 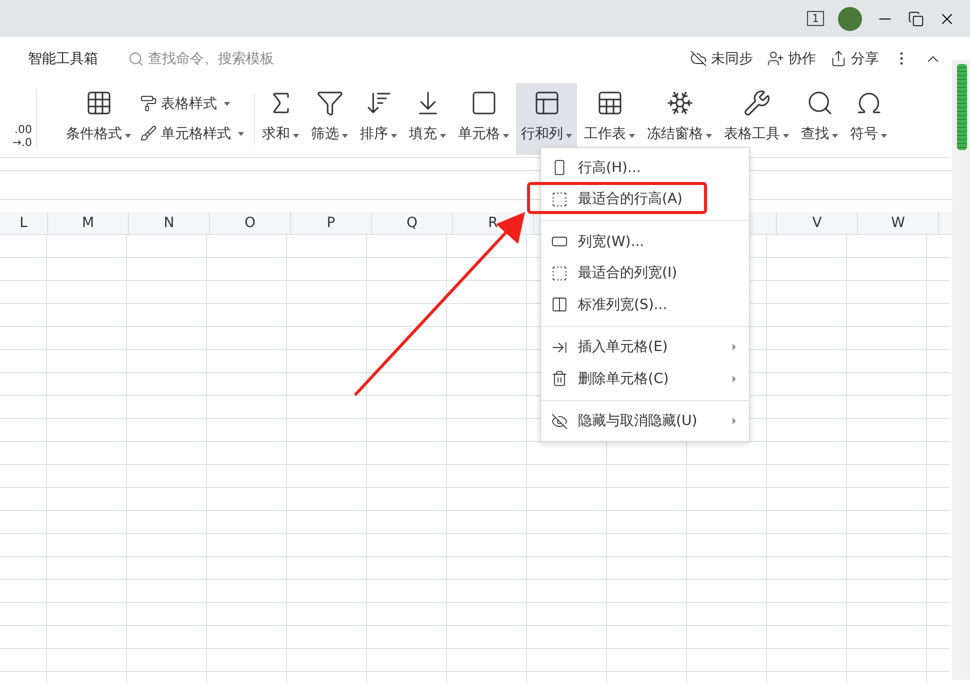 I want to click on roller-icon, so click(x=148, y=103).